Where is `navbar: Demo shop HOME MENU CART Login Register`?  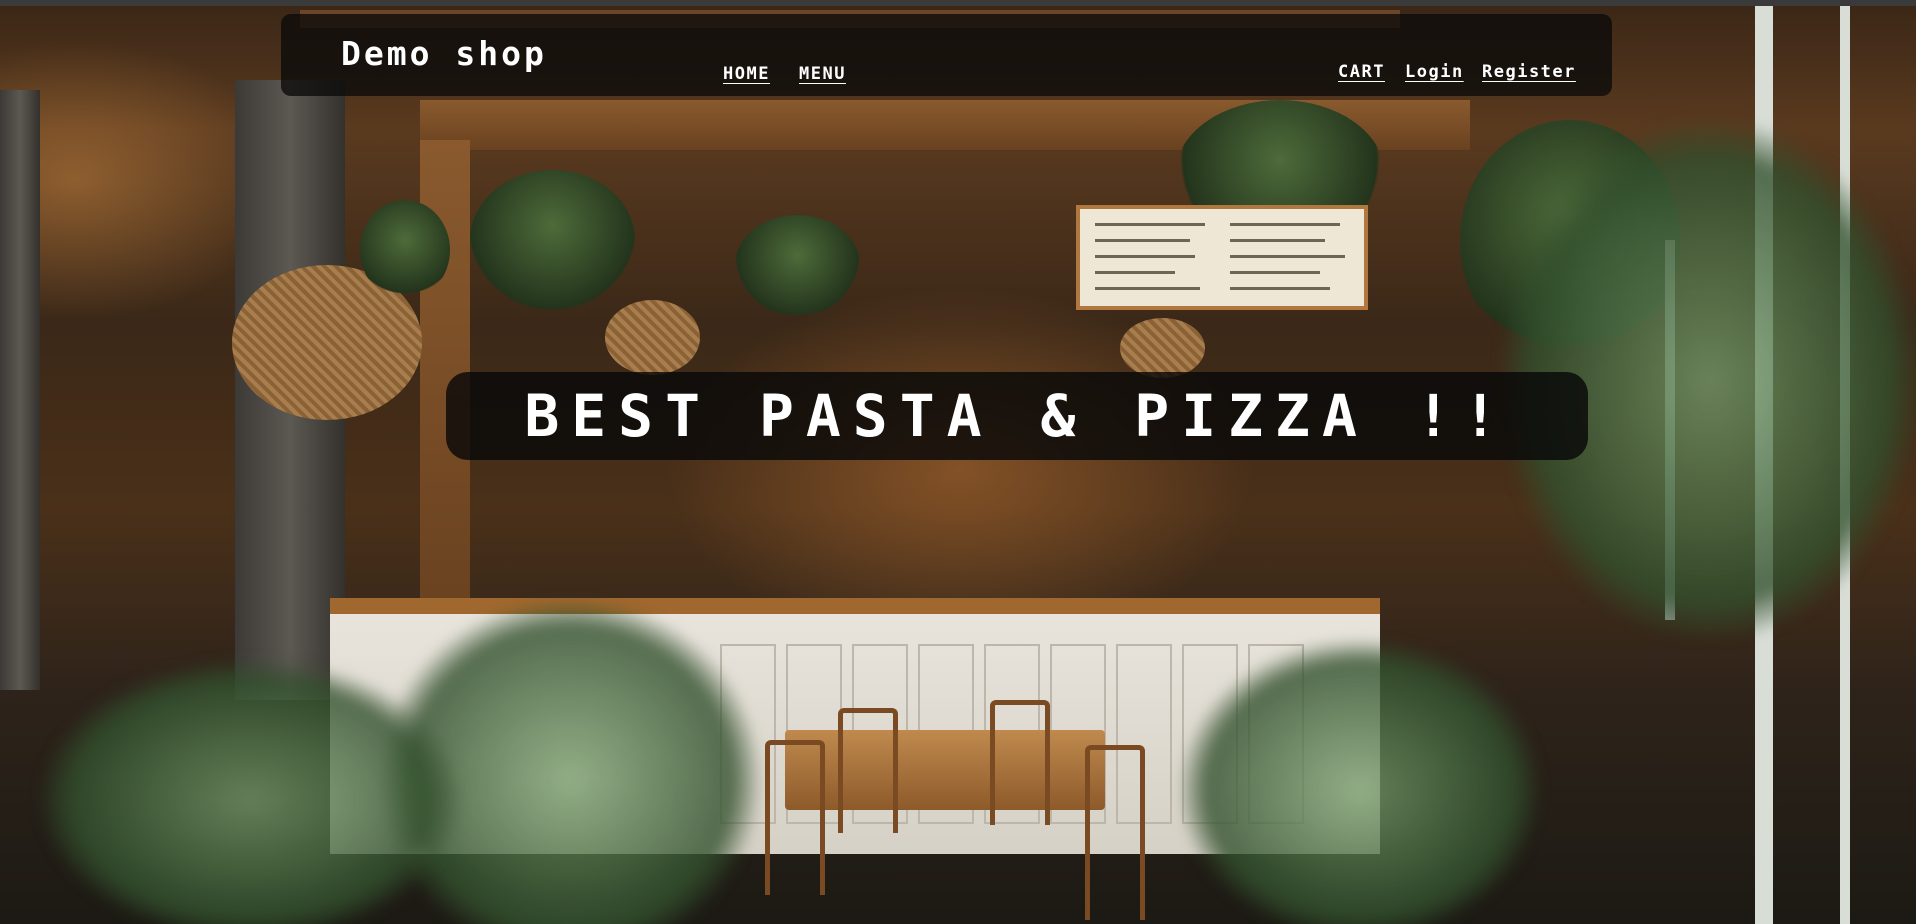
navbar: Demo shop HOME MENU CART Login Register is located at coordinates (946, 55).